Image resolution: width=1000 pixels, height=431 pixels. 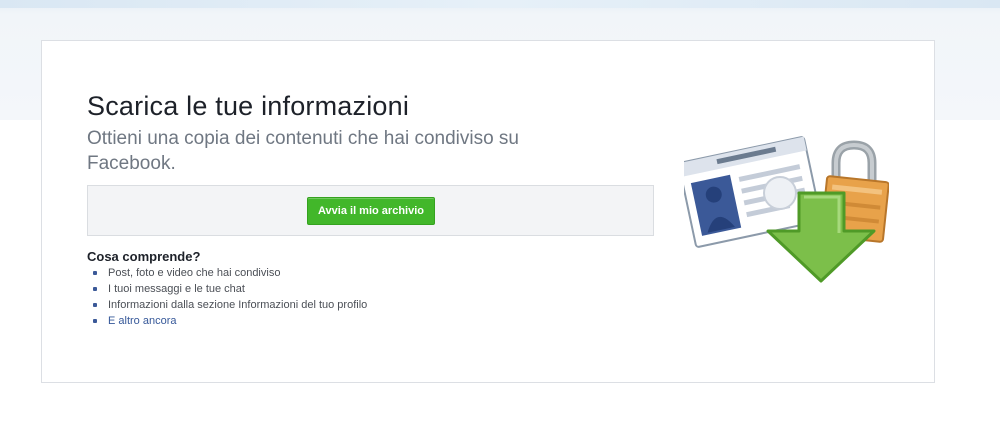 I want to click on list-item-label: E altro ancora, so click(x=142, y=321).